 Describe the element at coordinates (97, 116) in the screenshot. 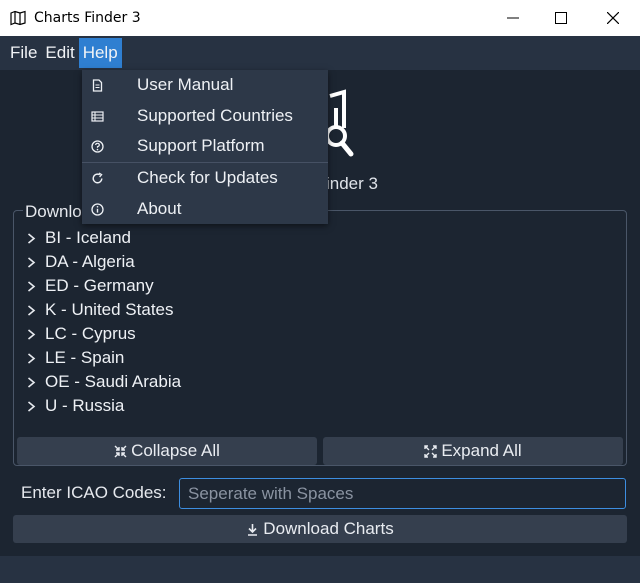

I see `list-icon` at that location.